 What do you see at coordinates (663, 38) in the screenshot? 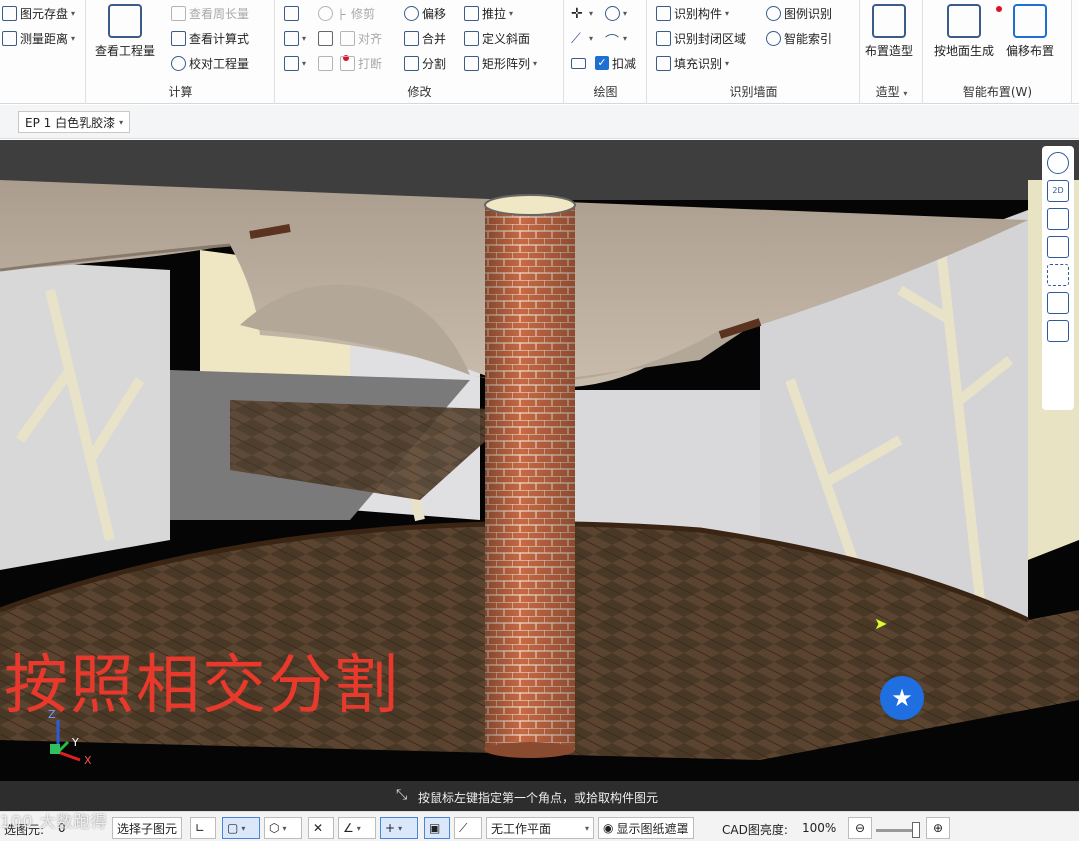
I see `closed-area-icon` at bounding box center [663, 38].